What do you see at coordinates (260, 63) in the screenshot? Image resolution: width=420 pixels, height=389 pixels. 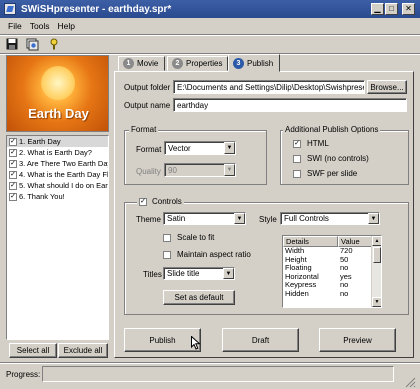 I see `tab-label: Publish` at bounding box center [260, 63].